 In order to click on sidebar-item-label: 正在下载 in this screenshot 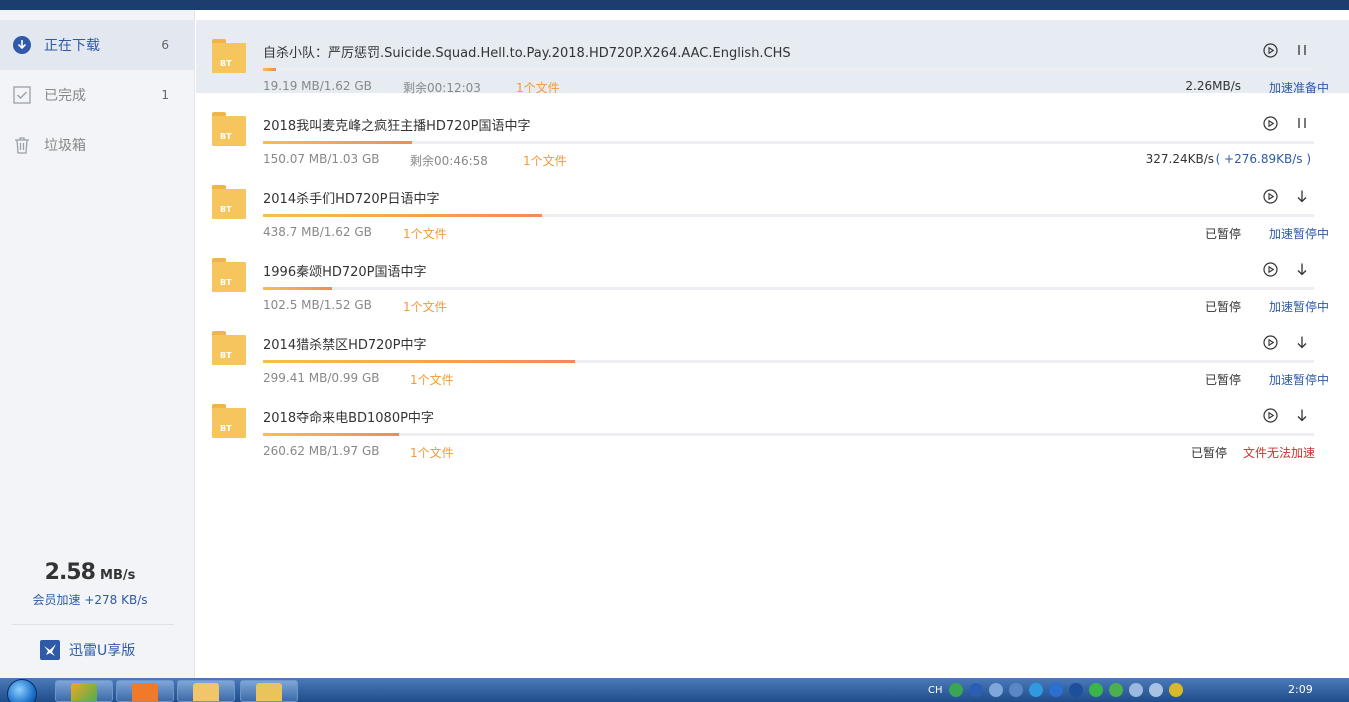, I will do `click(72, 46)`.